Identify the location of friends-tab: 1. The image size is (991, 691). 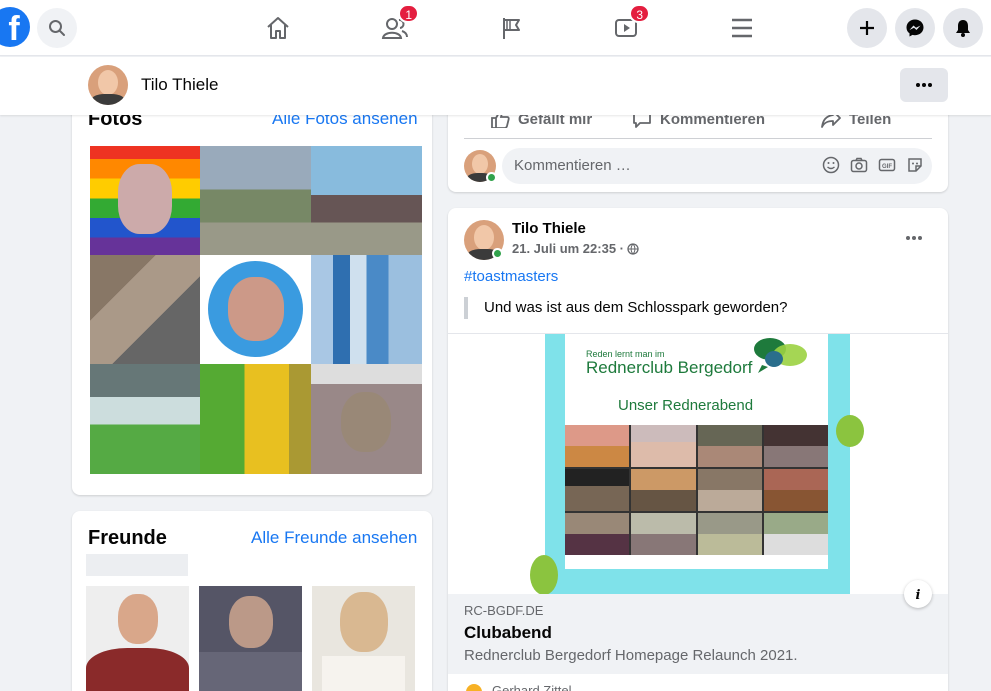
(398, 25).